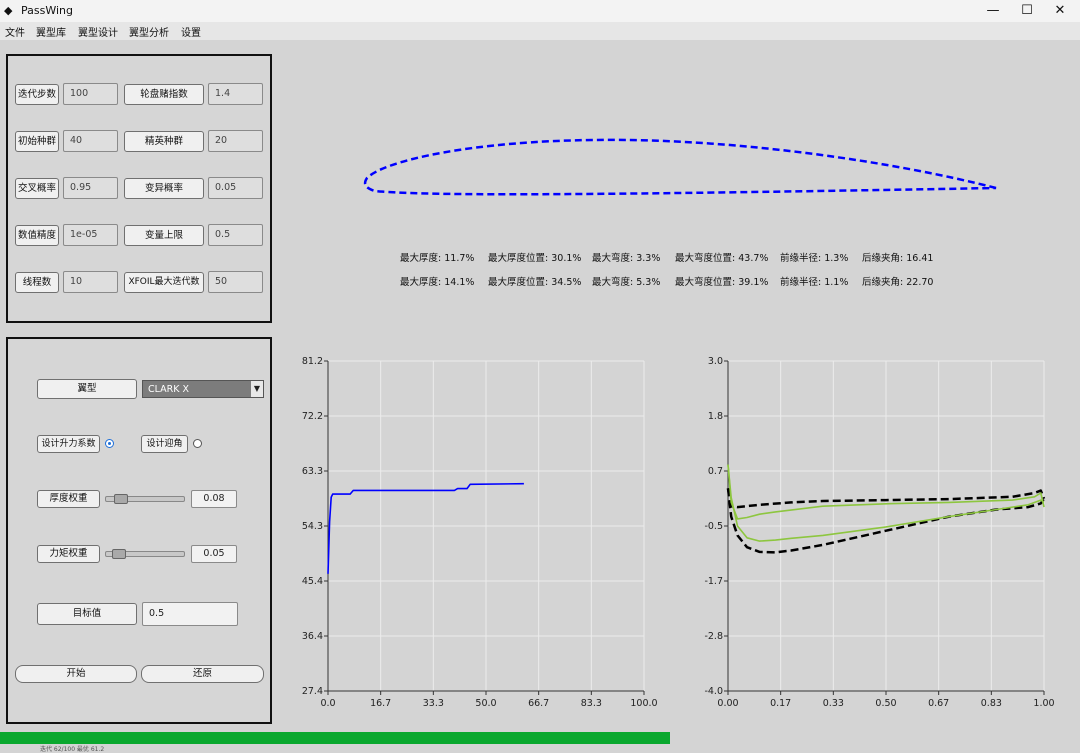  Describe the element at coordinates (37, 94) in the screenshot. I see `iter-steps-button: 迭代步数` at that location.